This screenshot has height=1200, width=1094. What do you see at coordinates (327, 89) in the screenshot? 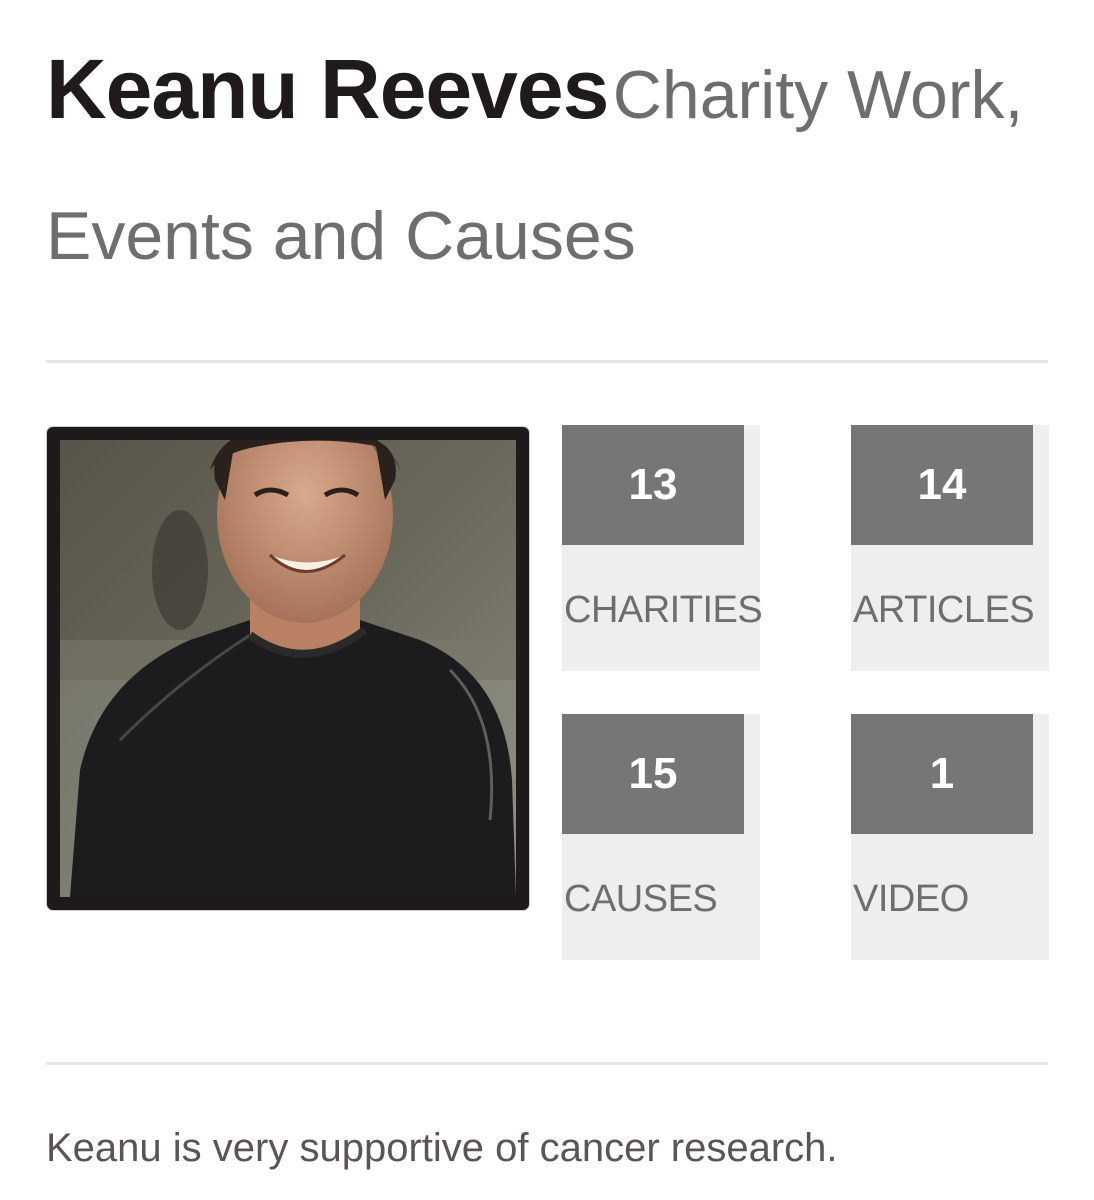
I see `celebrity-name: Keanu Reeves` at bounding box center [327, 89].